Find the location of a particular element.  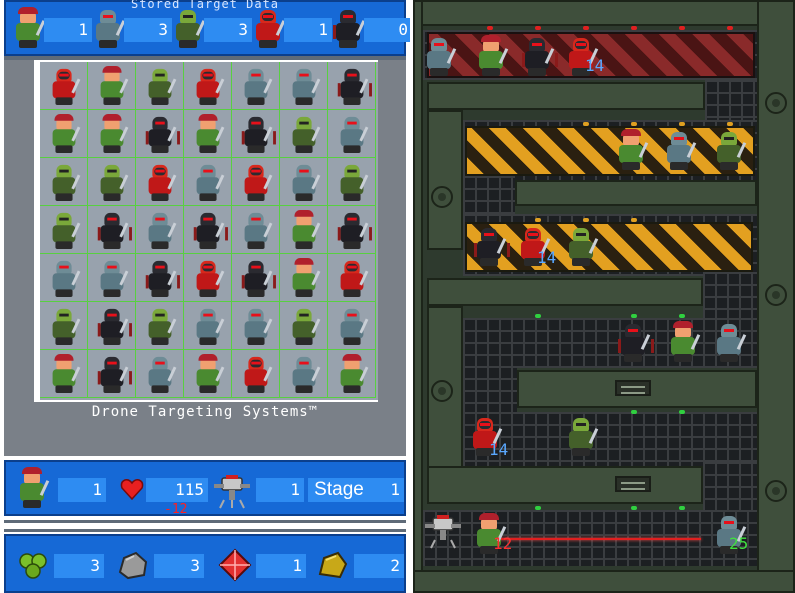

resource-count-gems: 3 is located at coordinates (79, 566).